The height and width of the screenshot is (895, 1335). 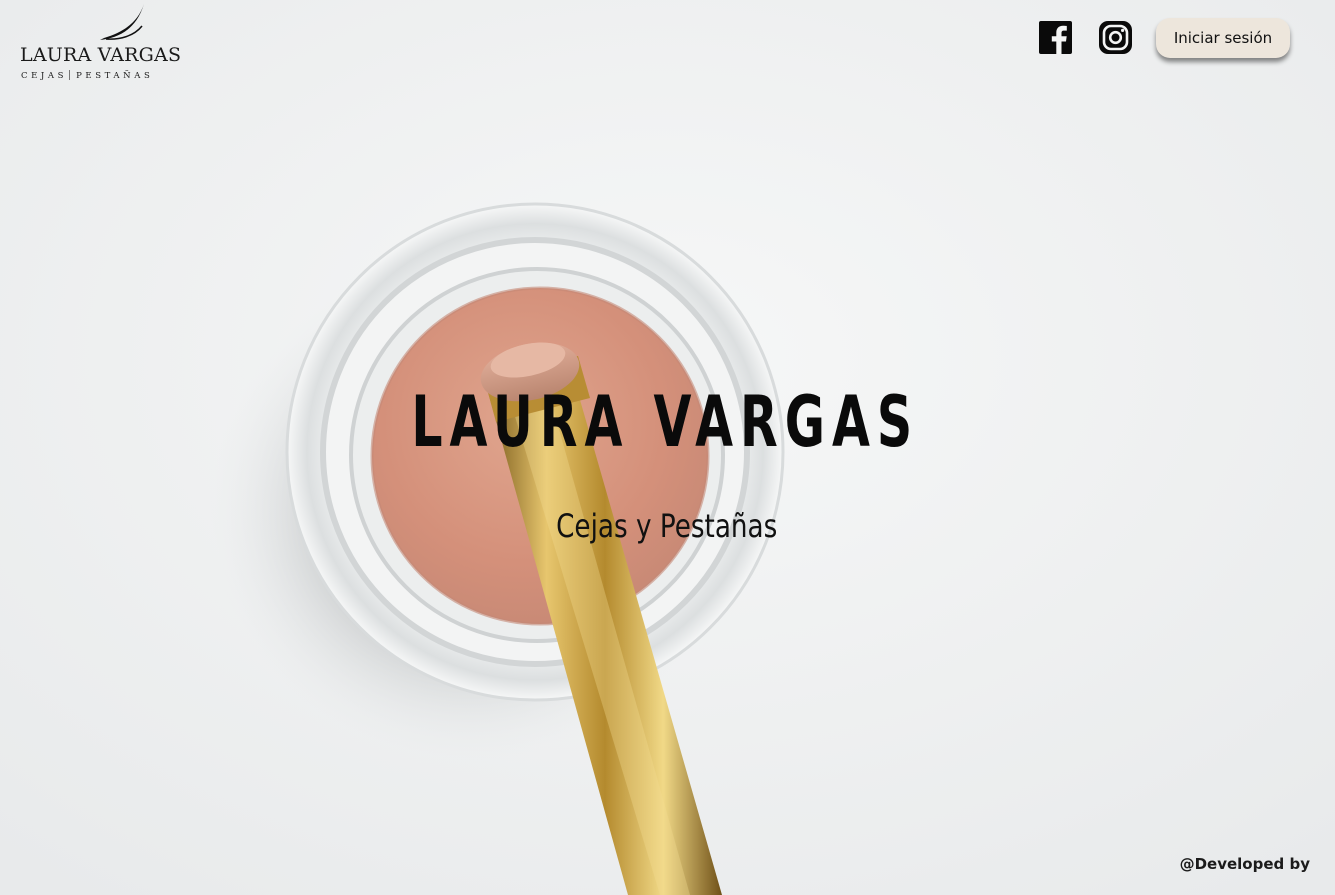 I want to click on hero-title: LAURA VARGAS, so click(x=665, y=422).